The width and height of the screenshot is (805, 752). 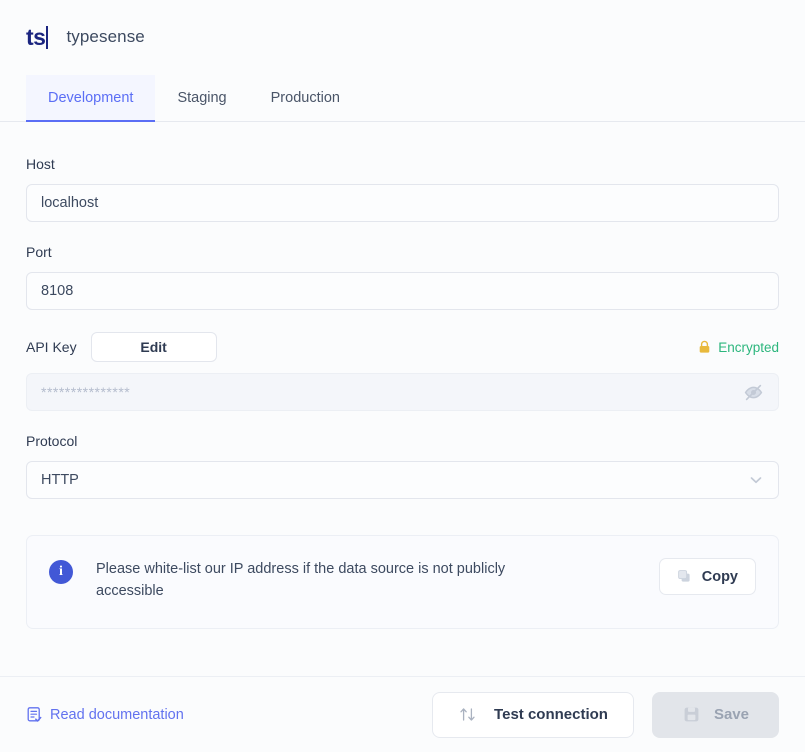 I want to click on test-connection-label: Test connection, so click(x=551, y=714).